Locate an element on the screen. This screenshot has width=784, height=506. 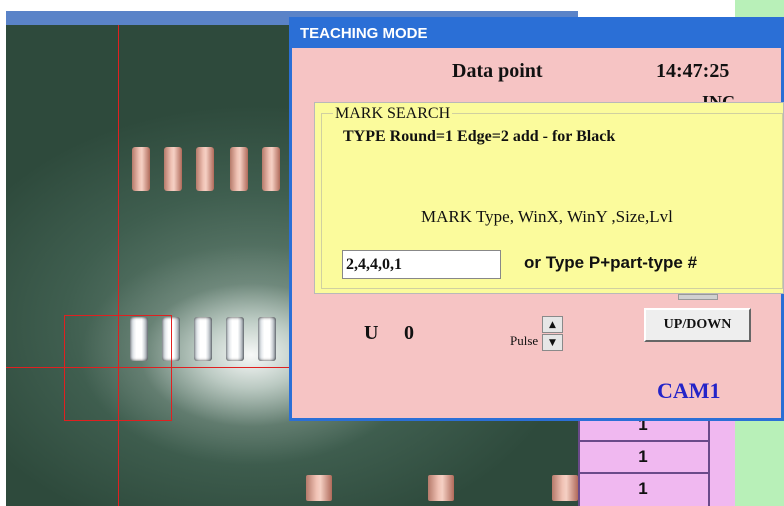
camera-label: CAM1 is located at coordinates (689, 390).